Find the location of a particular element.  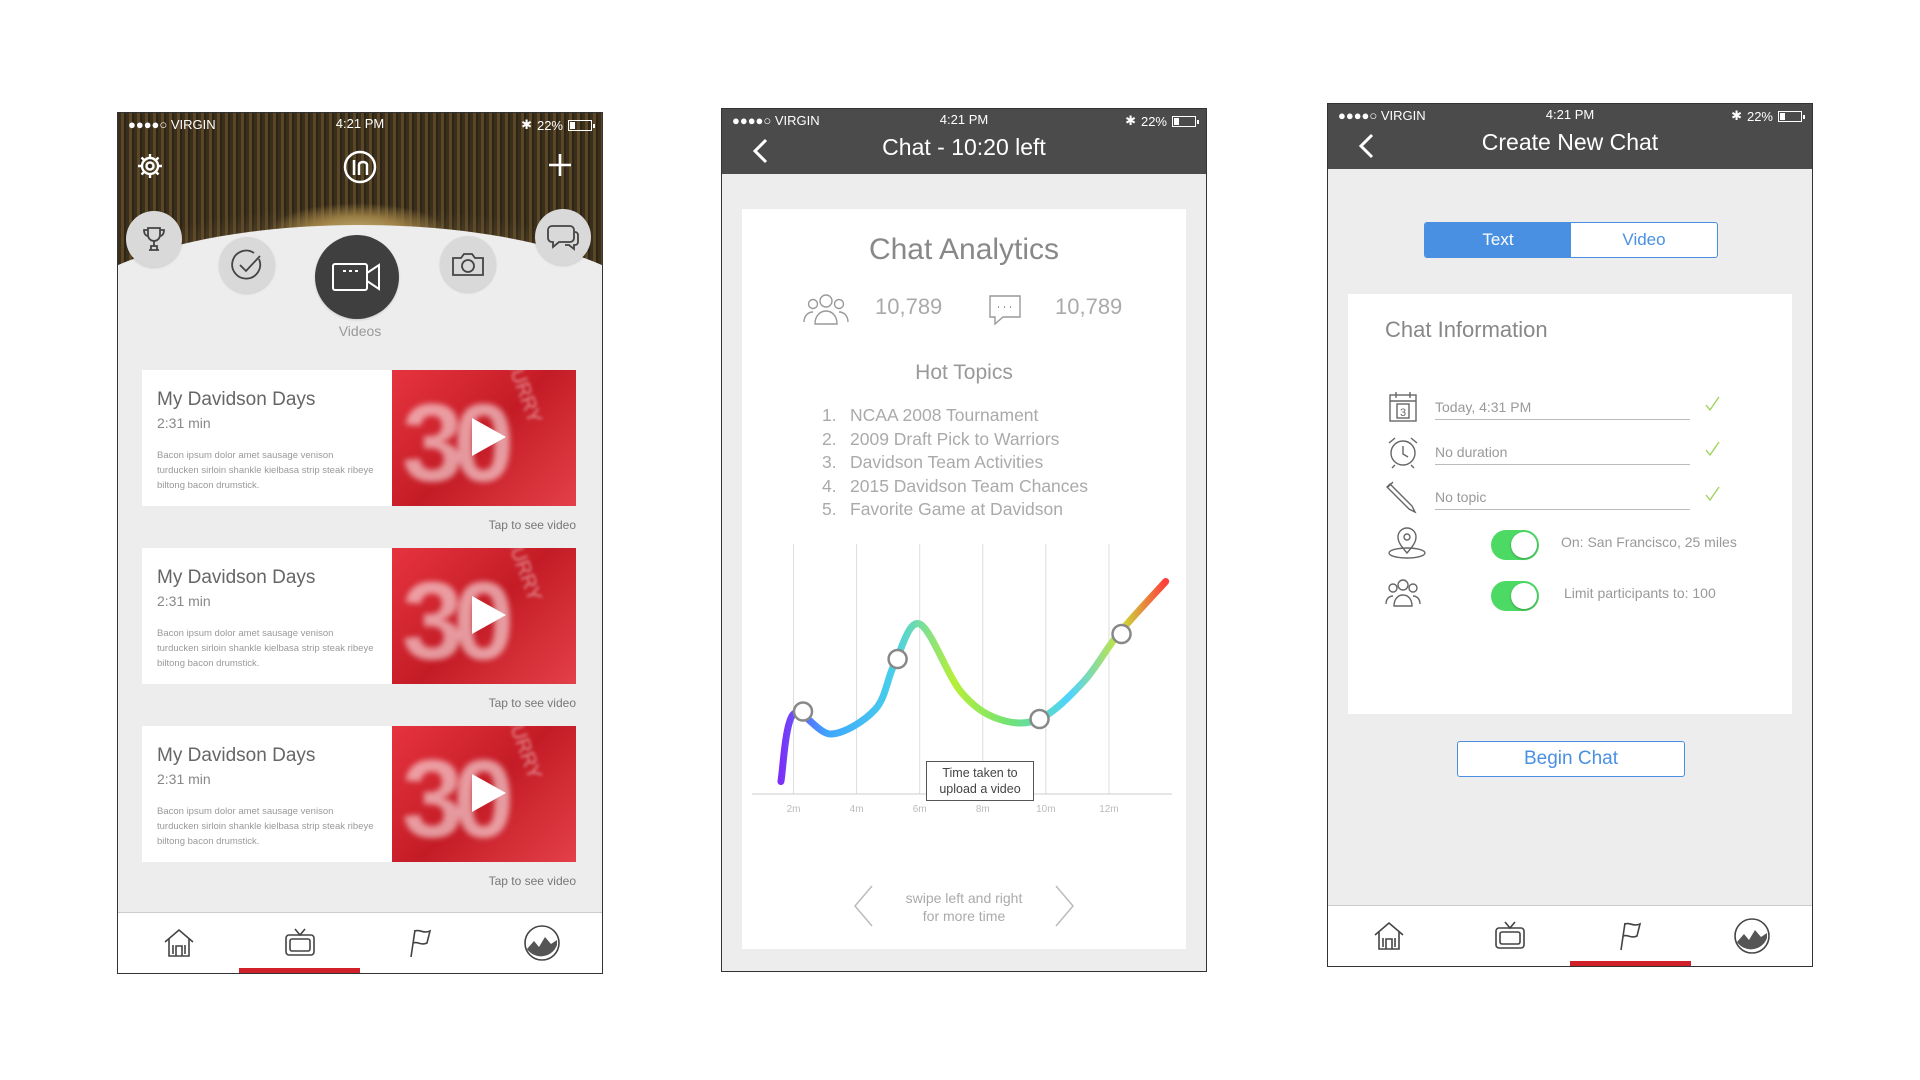

hot-topics-title: Hot Topics is located at coordinates (964, 372).